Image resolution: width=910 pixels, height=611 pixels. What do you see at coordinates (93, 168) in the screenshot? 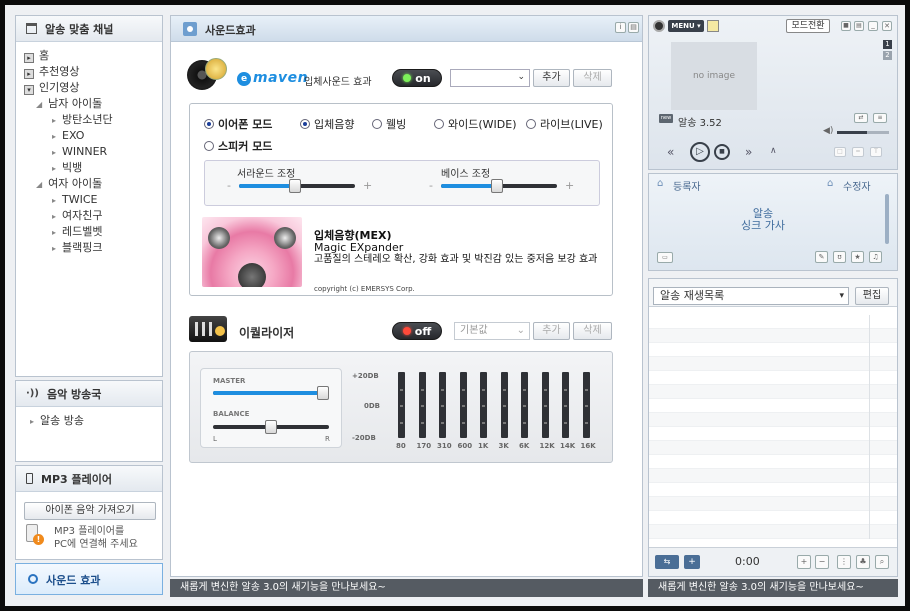
I see `sidebar-item-bigbang: ▸ 빅뱅` at bounding box center [93, 168].